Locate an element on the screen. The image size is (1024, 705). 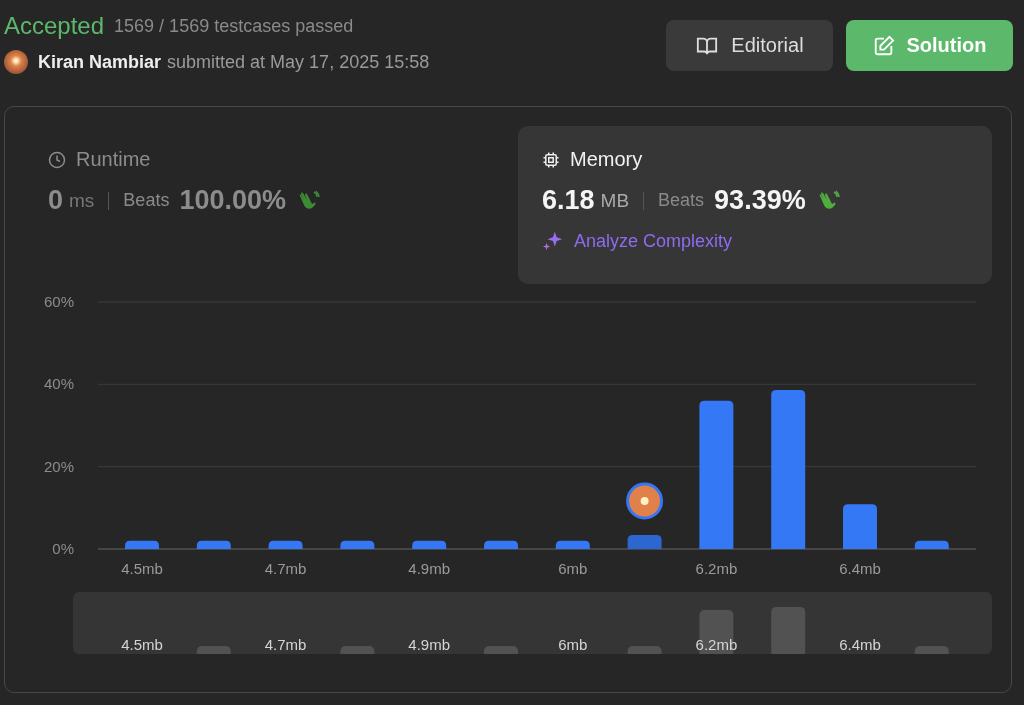
chip-icon is located at coordinates (551, 159).